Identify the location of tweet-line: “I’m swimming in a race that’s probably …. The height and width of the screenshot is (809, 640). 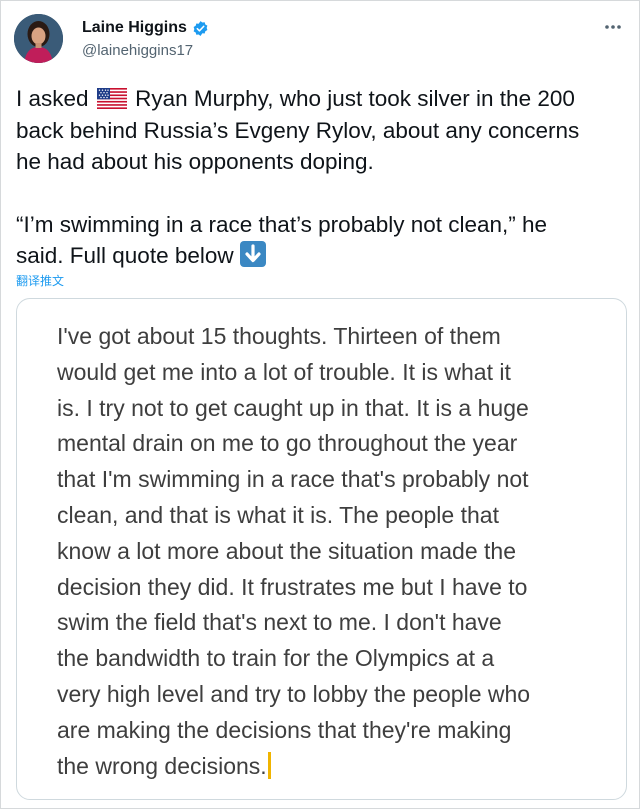
(282, 224).